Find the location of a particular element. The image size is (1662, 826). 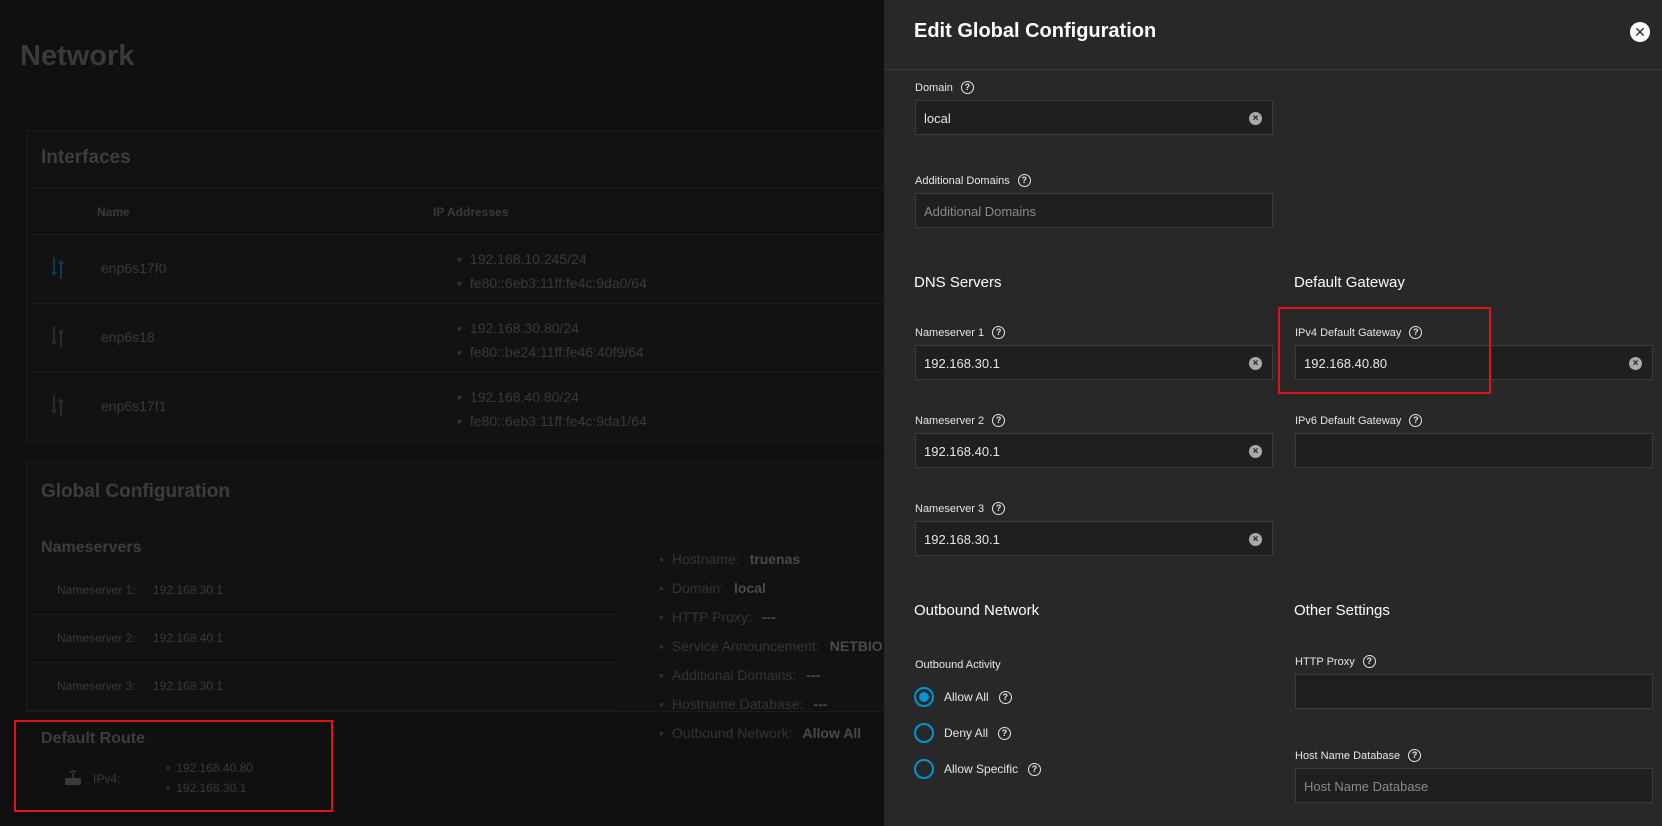

info-item: Hostname:truenas is located at coordinates (771, 559).